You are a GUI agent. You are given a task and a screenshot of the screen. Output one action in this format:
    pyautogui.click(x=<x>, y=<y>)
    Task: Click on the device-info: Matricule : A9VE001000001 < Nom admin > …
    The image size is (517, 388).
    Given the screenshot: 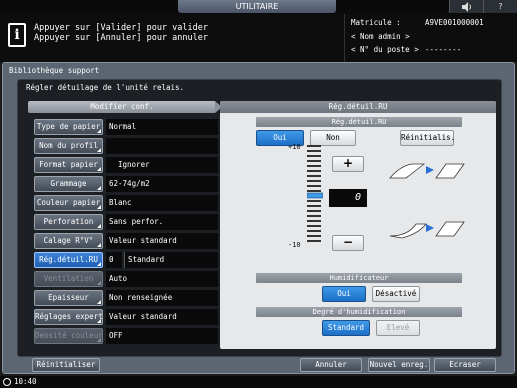 What is the action you would take?
    pyautogui.click(x=430, y=38)
    